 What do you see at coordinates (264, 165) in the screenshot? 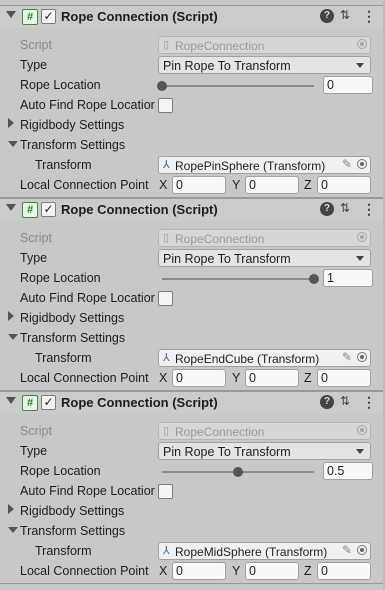
I see `transform-field: ⅄ RopePinSphere (Transform) ✎` at bounding box center [264, 165].